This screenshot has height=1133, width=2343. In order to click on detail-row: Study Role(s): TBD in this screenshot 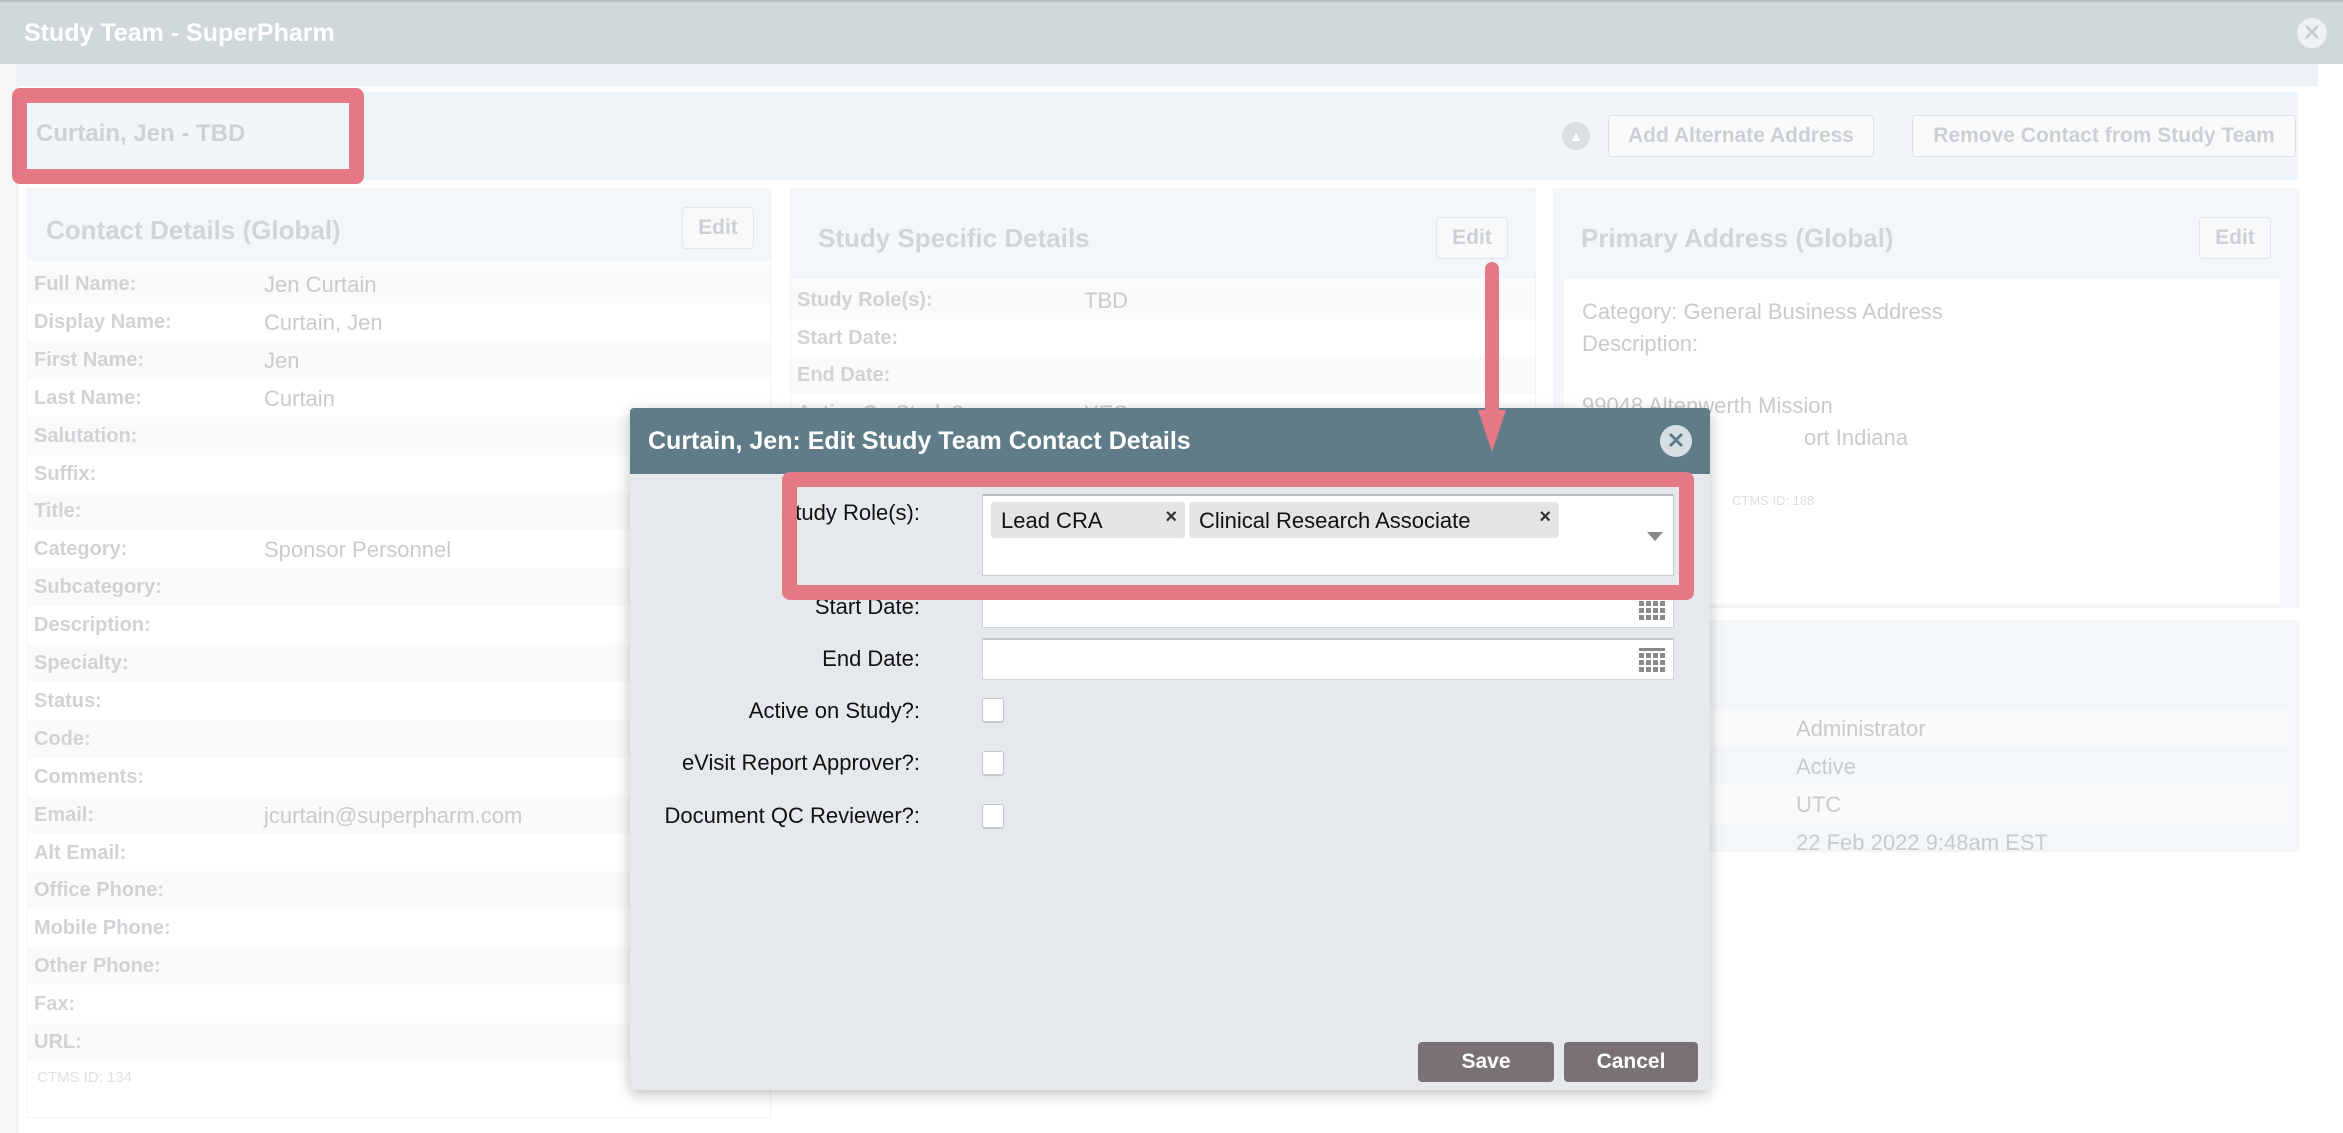, I will do `click(1163, 300)`.